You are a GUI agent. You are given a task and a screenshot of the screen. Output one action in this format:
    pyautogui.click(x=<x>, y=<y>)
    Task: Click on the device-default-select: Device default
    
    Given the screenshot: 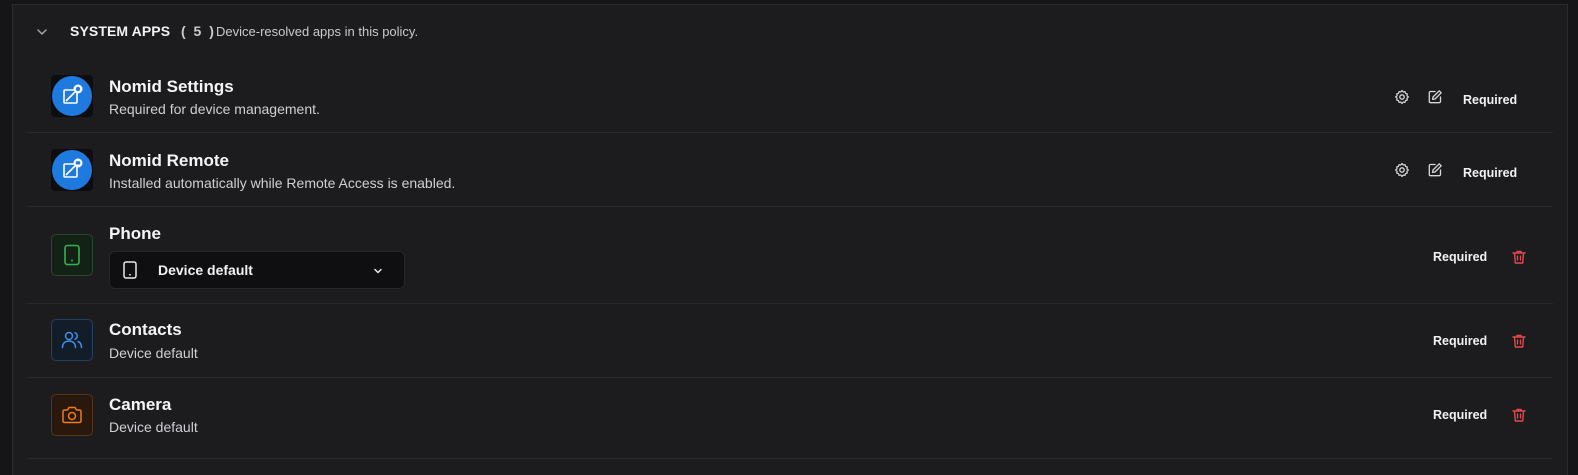 What is the action you would take?
    pyautogui.click(x=257, y=270)
    